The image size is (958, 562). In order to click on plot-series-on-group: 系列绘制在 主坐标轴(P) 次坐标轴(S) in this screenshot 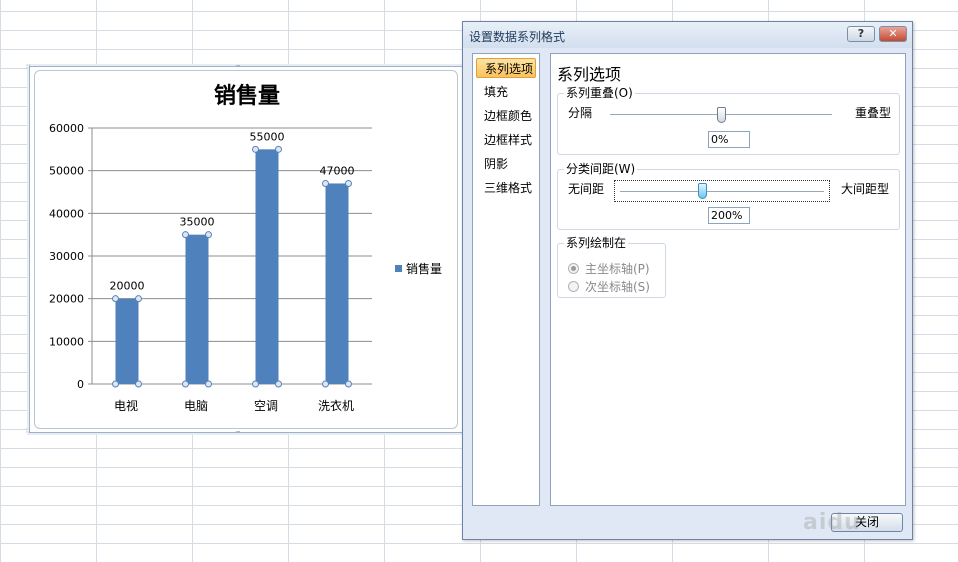, I will do `click(611, 267)`.